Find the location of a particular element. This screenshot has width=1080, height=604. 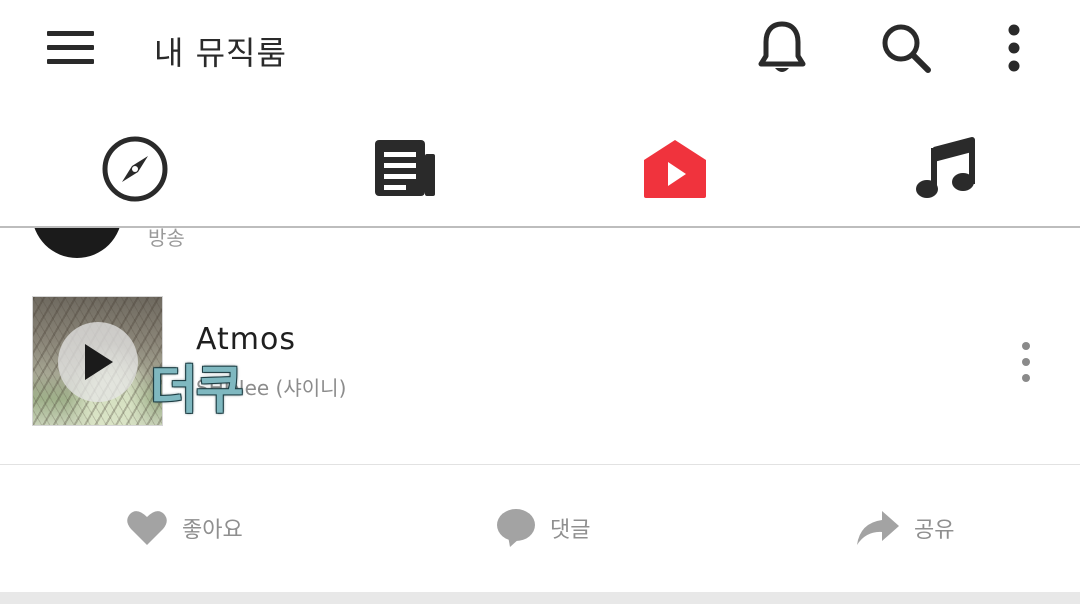

tab-explore is located at coordinates (135, 169).